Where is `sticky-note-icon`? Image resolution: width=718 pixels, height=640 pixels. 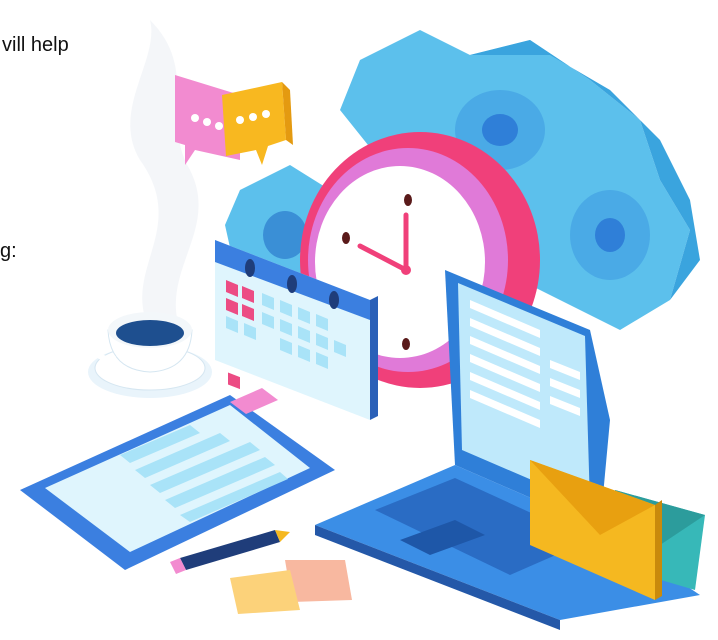
sticky-note-icon is located at coordinates (291, 587).